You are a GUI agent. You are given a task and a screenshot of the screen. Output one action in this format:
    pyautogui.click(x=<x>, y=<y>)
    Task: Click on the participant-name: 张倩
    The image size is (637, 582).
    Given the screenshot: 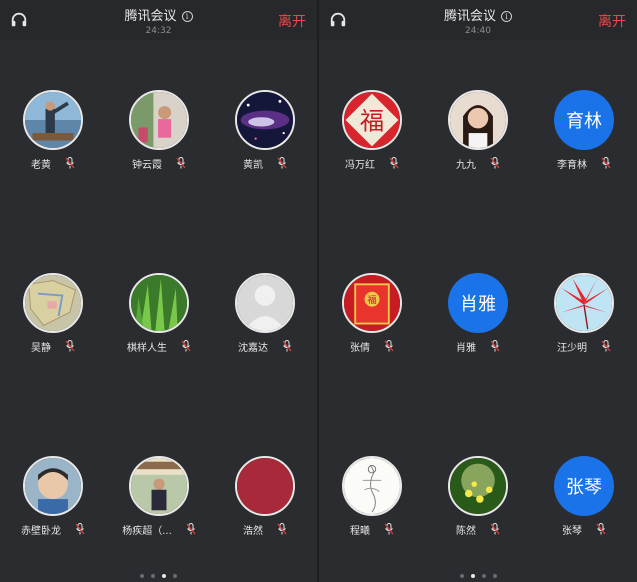 What is the action you would take?
    pyautogui.click(x=360, y=348)
    